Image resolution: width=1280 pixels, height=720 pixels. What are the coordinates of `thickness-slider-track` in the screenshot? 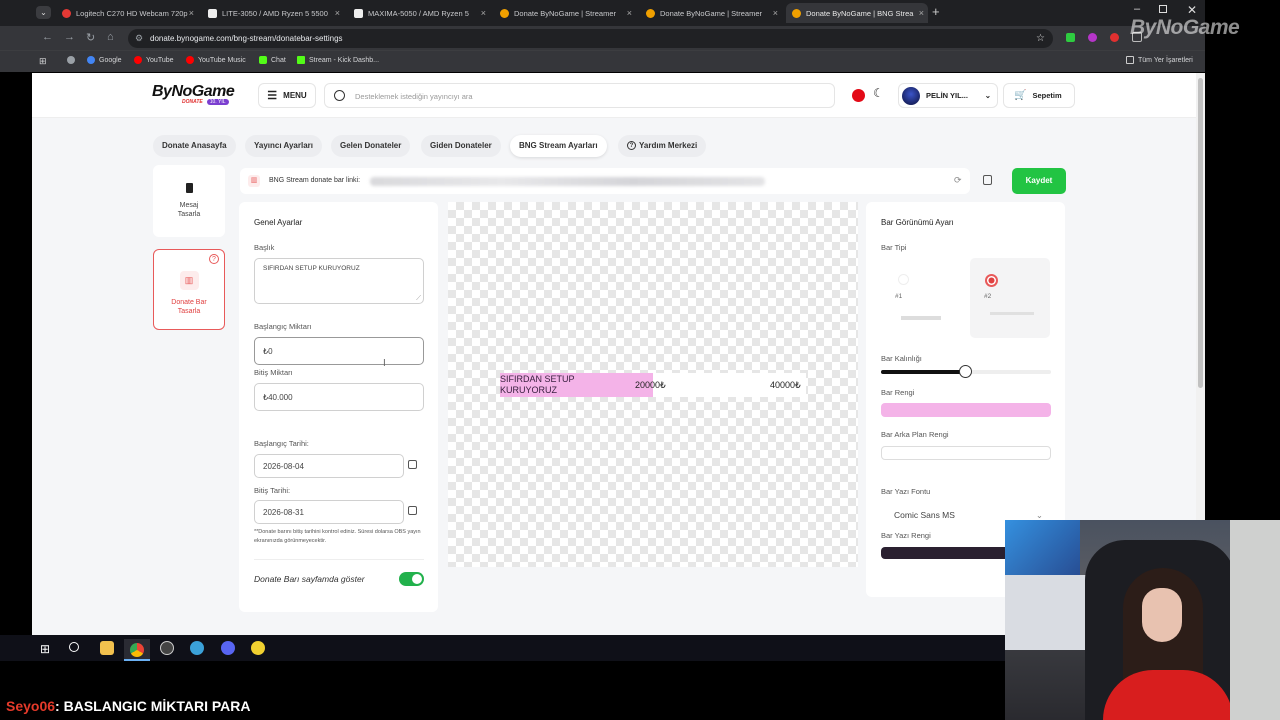 It's located at (966, 371).